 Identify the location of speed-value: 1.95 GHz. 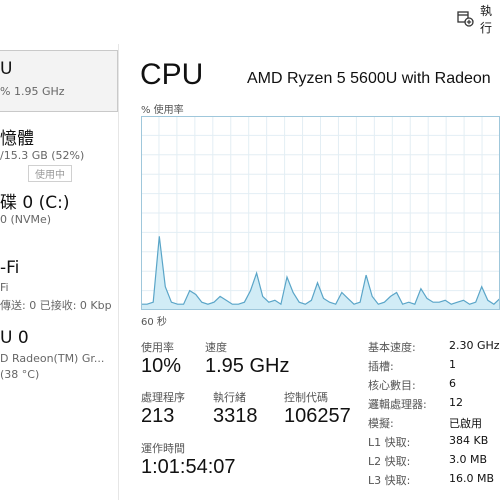
(247, 366).